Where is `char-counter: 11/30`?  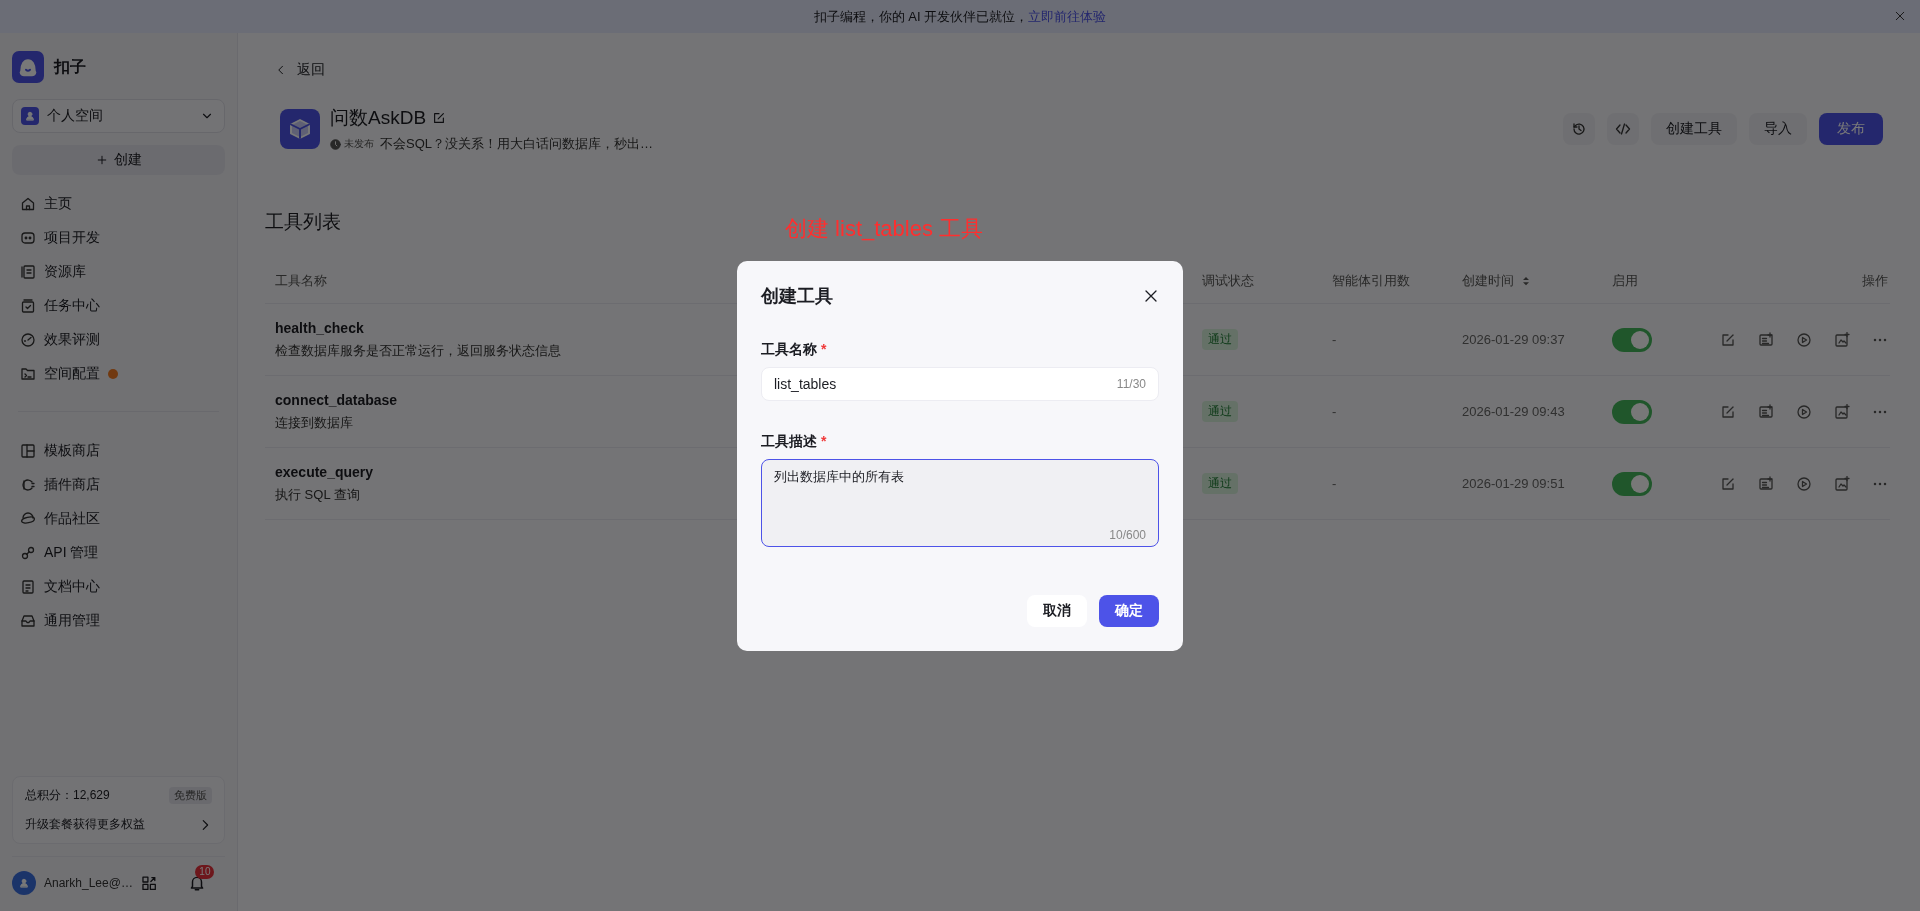 char-counter: 11/30 is located at coordinates (1131, 384).